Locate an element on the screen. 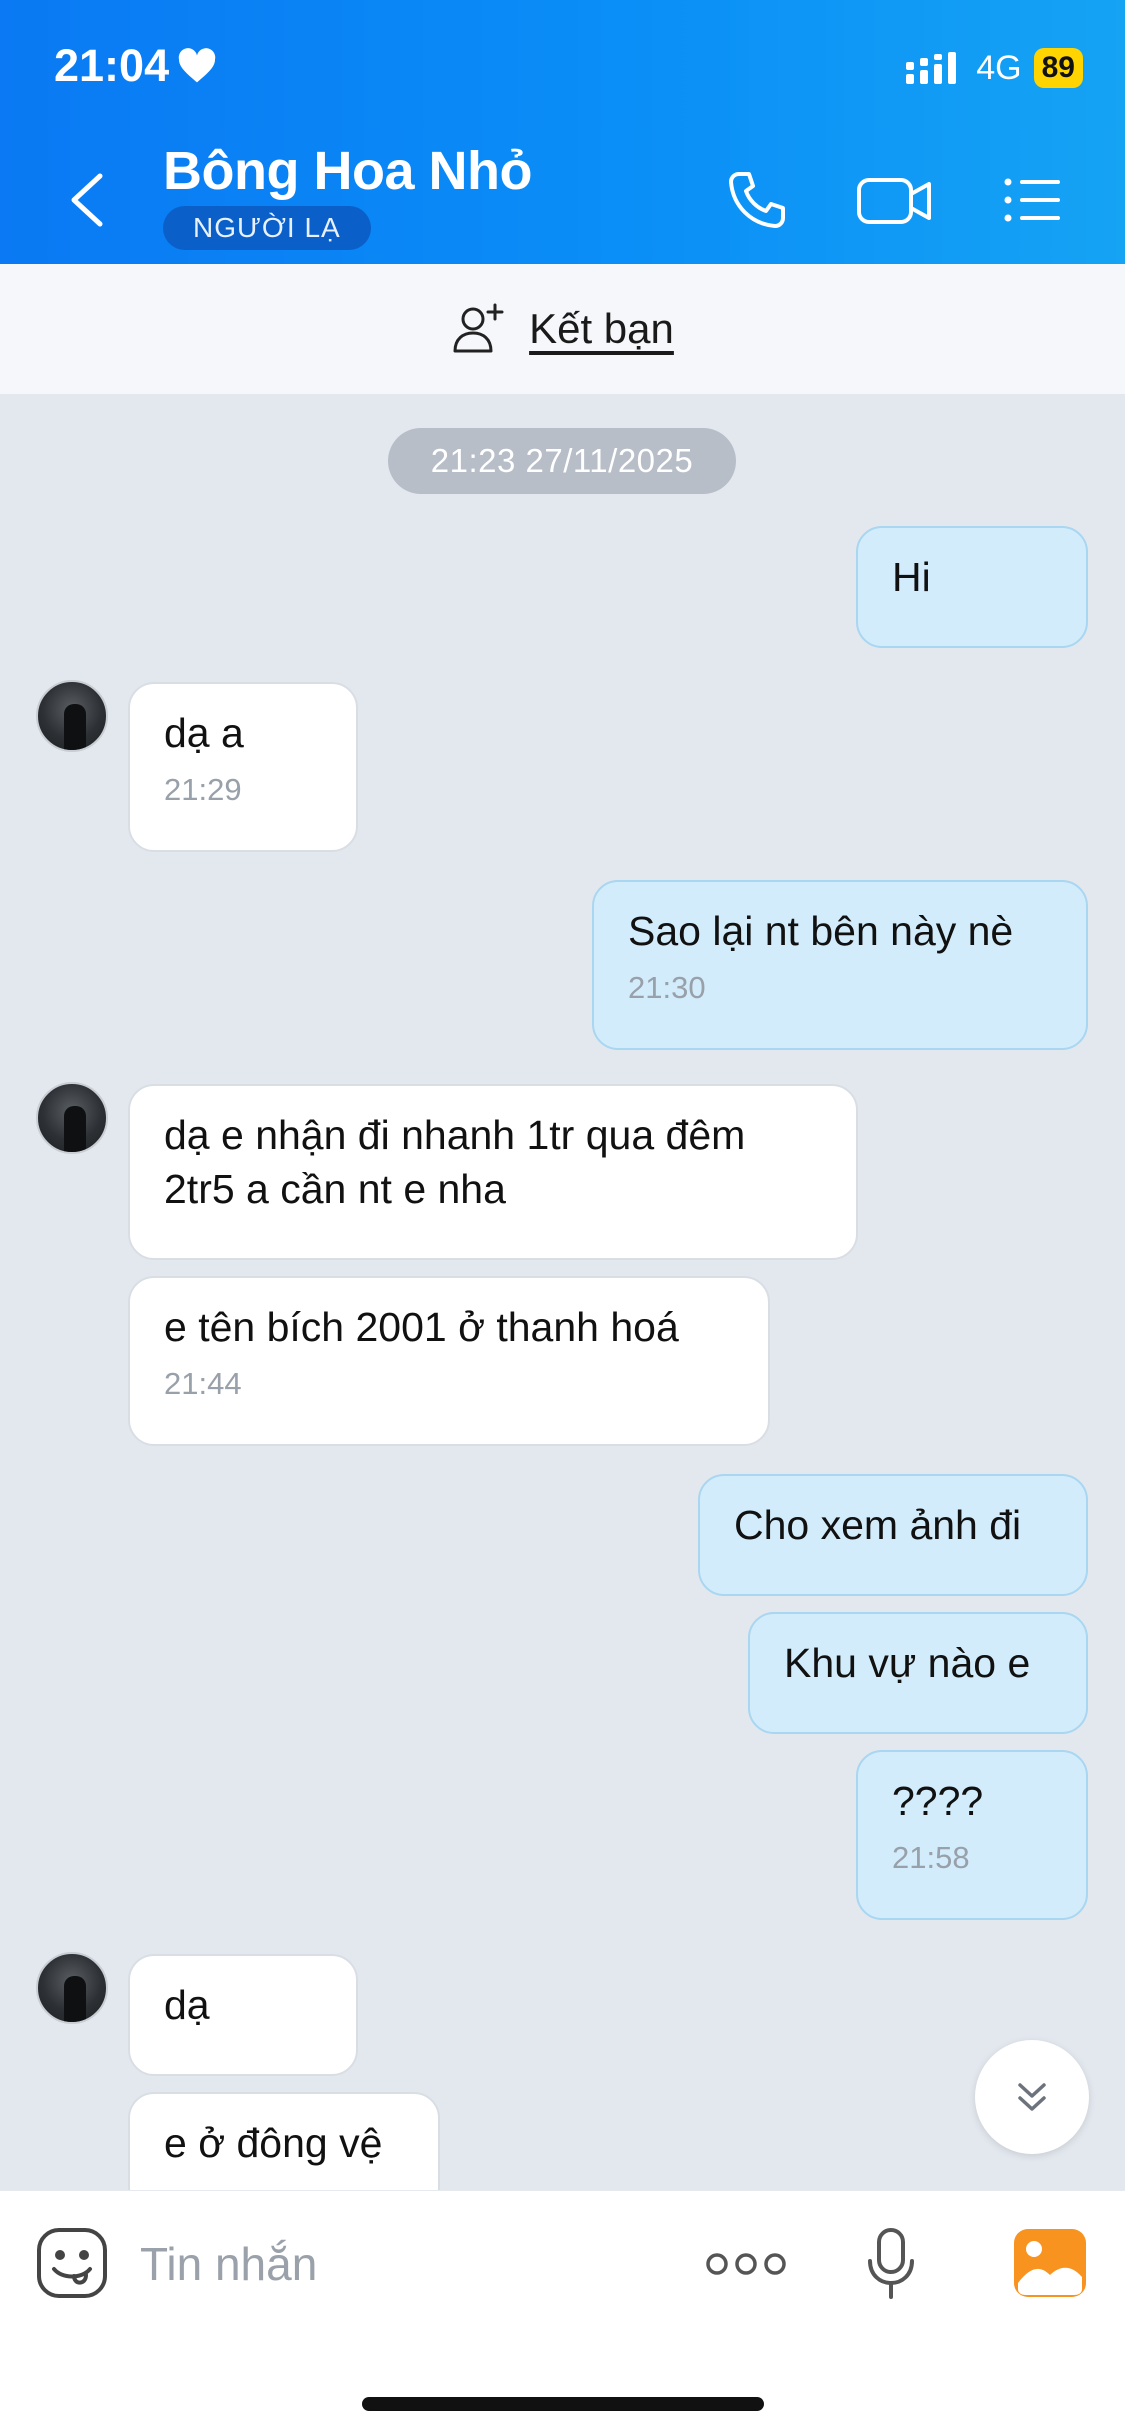 This screenshot has height=2436, width=1125. message-text: Khu vự nào e is located at coordinates (907, 1663).